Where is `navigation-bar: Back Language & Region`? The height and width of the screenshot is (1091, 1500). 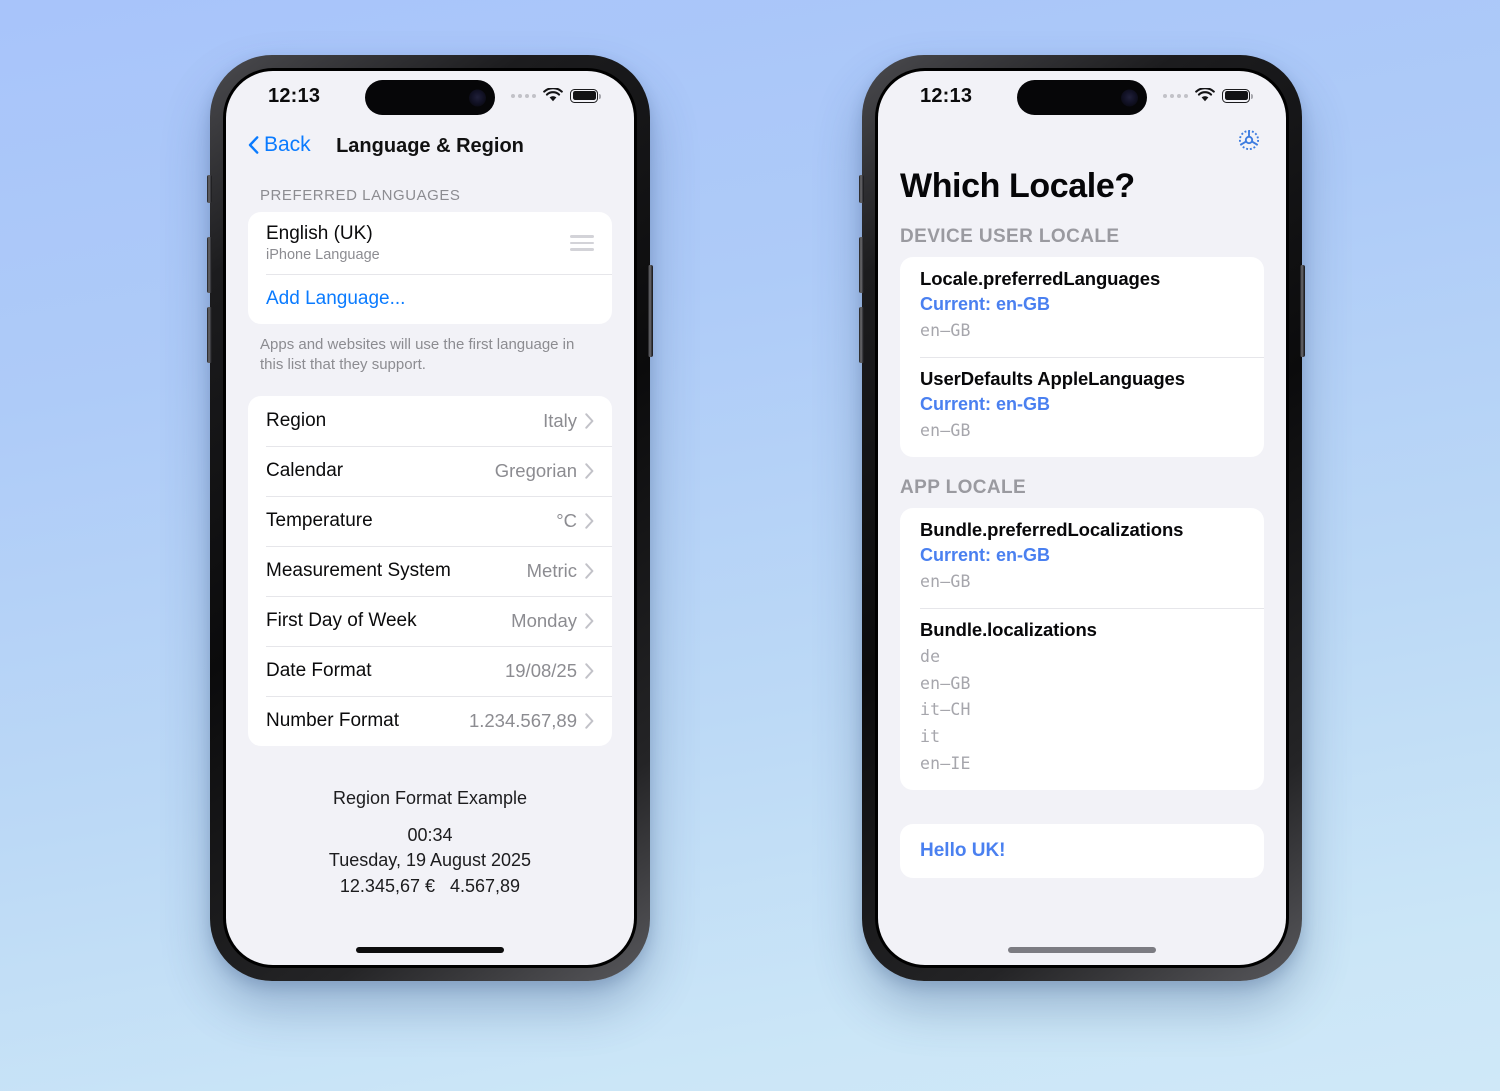
navigation-bar: Back Language & Region is located at coordinates (430, 149).